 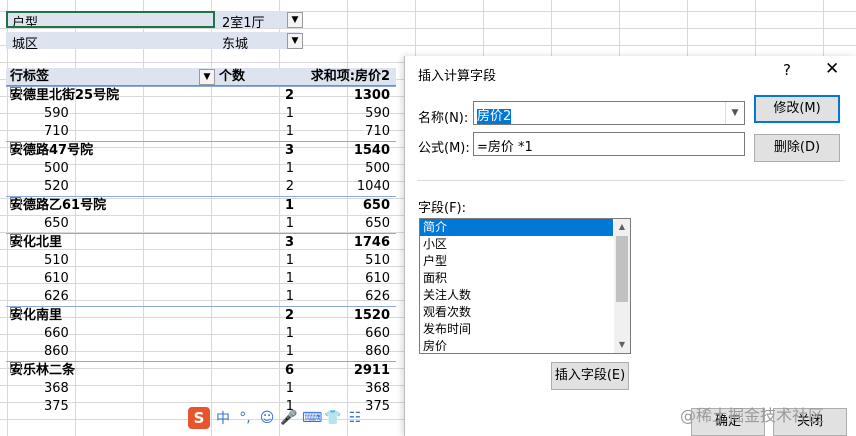 What do you see at coordinates (201, 297) in the screenshot?
I see `pivot-item-row: 626 1 626` at bounding box center [201, 297].